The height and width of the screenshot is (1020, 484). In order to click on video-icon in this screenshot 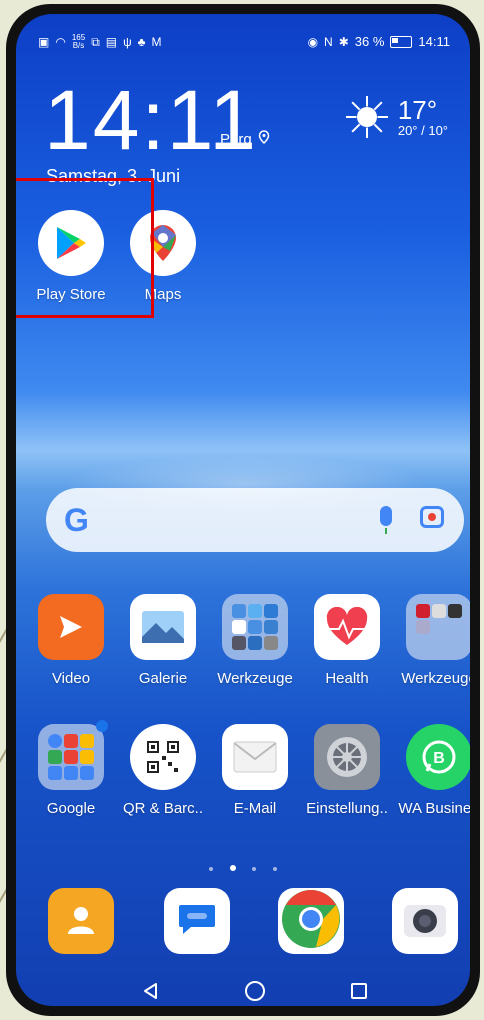, I will do `click(71, 627)`.